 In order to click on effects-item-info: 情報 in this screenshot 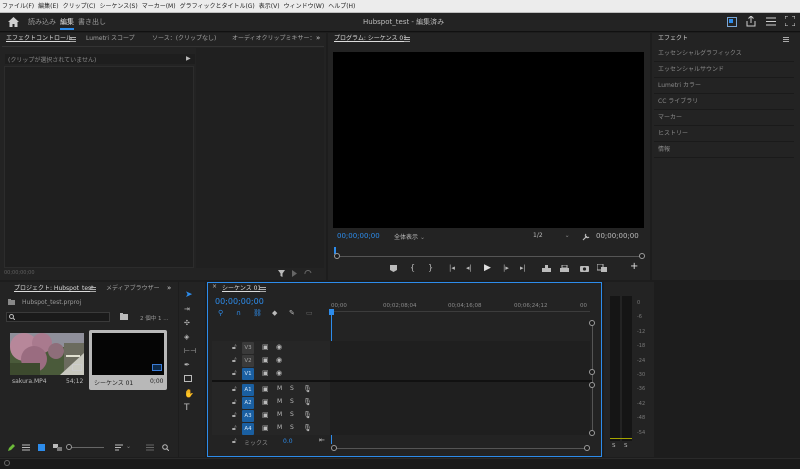, I will do `click(724, 150)`.